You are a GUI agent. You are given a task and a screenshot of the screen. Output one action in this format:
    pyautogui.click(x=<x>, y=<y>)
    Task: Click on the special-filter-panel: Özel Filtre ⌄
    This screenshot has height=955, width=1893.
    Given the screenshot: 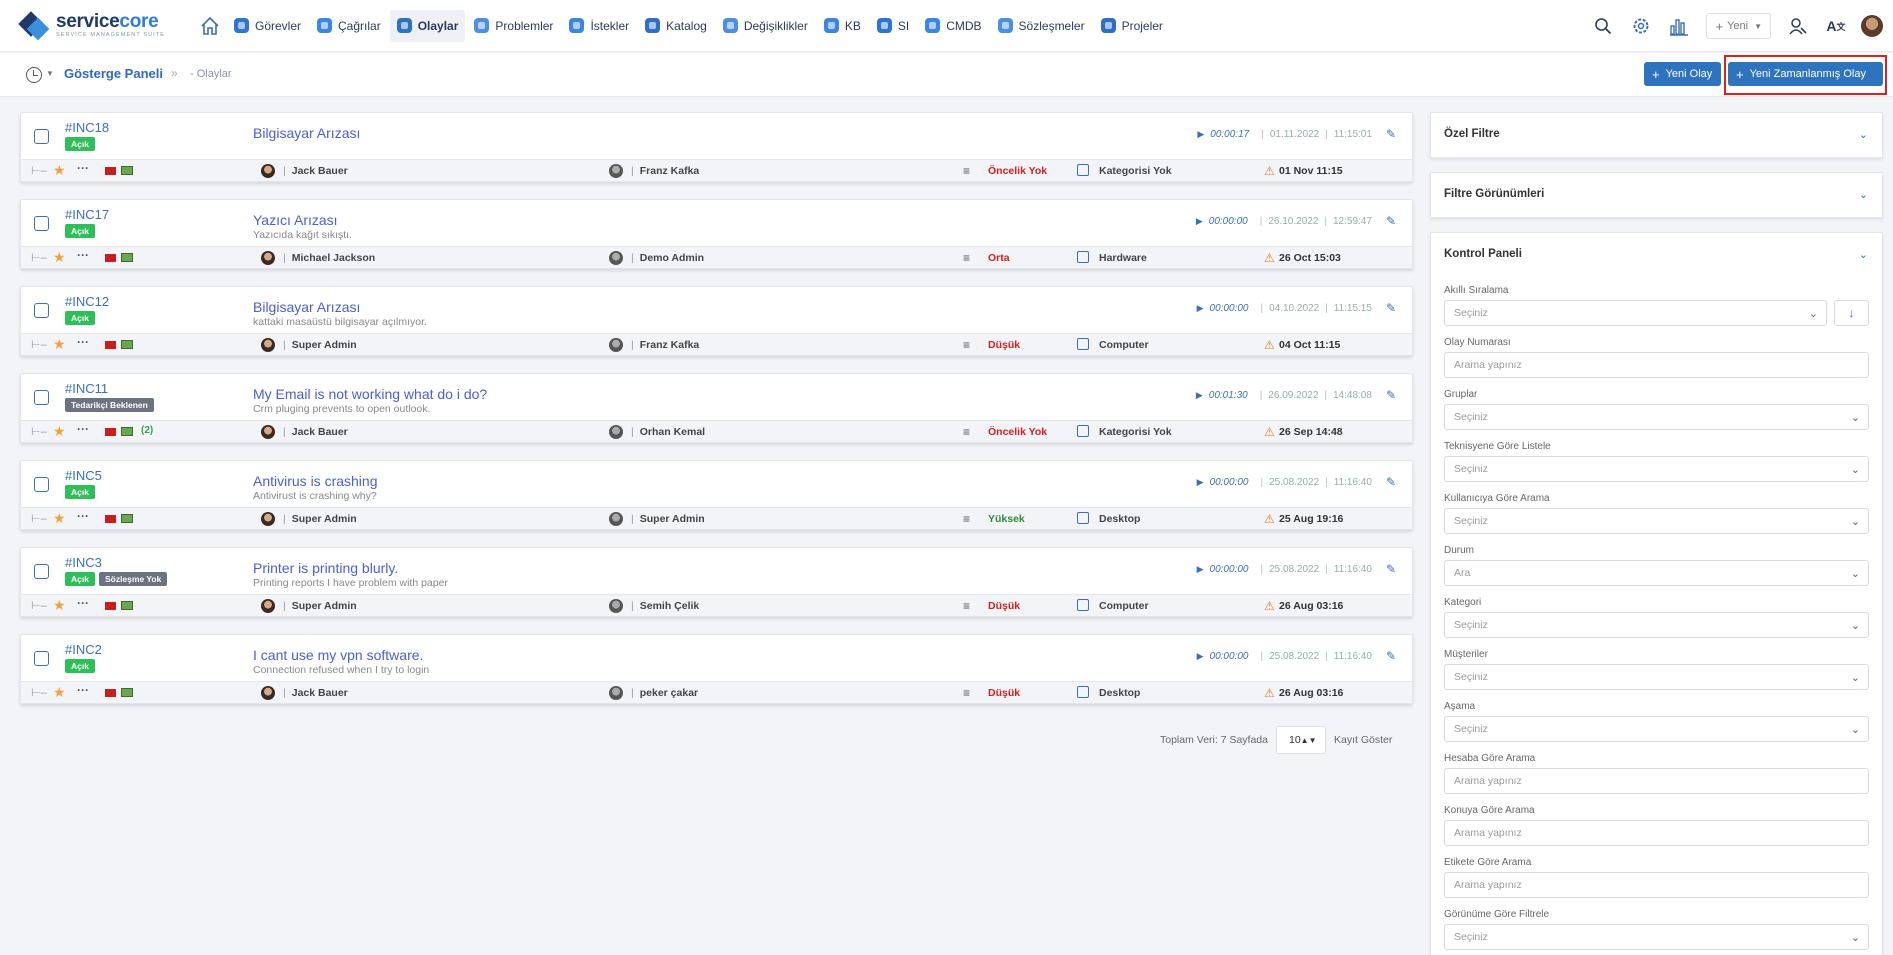 What is the action you would take?
    pyautogui.click(x=1656, y=135)
    